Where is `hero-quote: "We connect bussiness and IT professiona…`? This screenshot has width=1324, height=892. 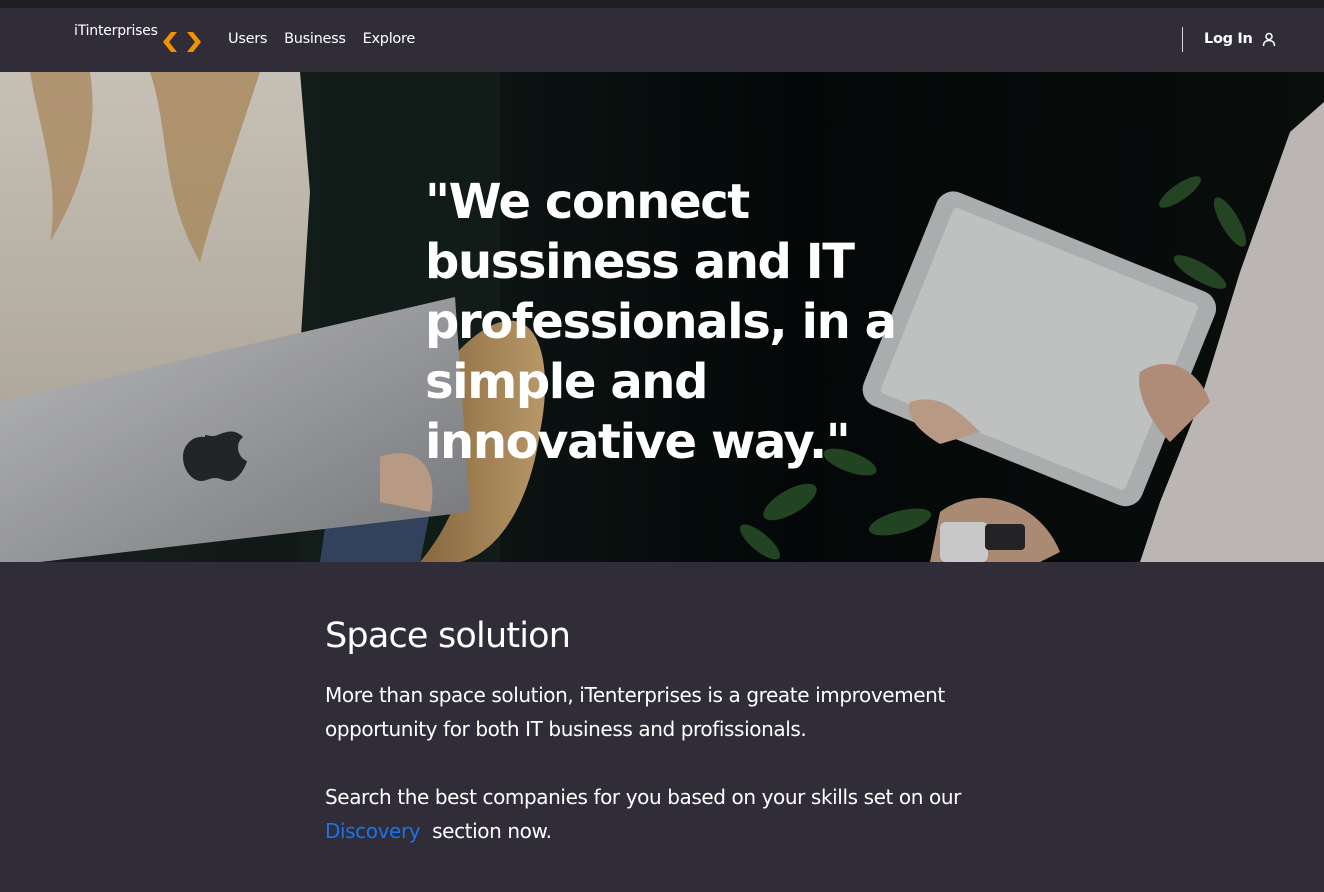 hero-quote: "We connect bussiness and IT professiona… is located at coordinates (661, 322).